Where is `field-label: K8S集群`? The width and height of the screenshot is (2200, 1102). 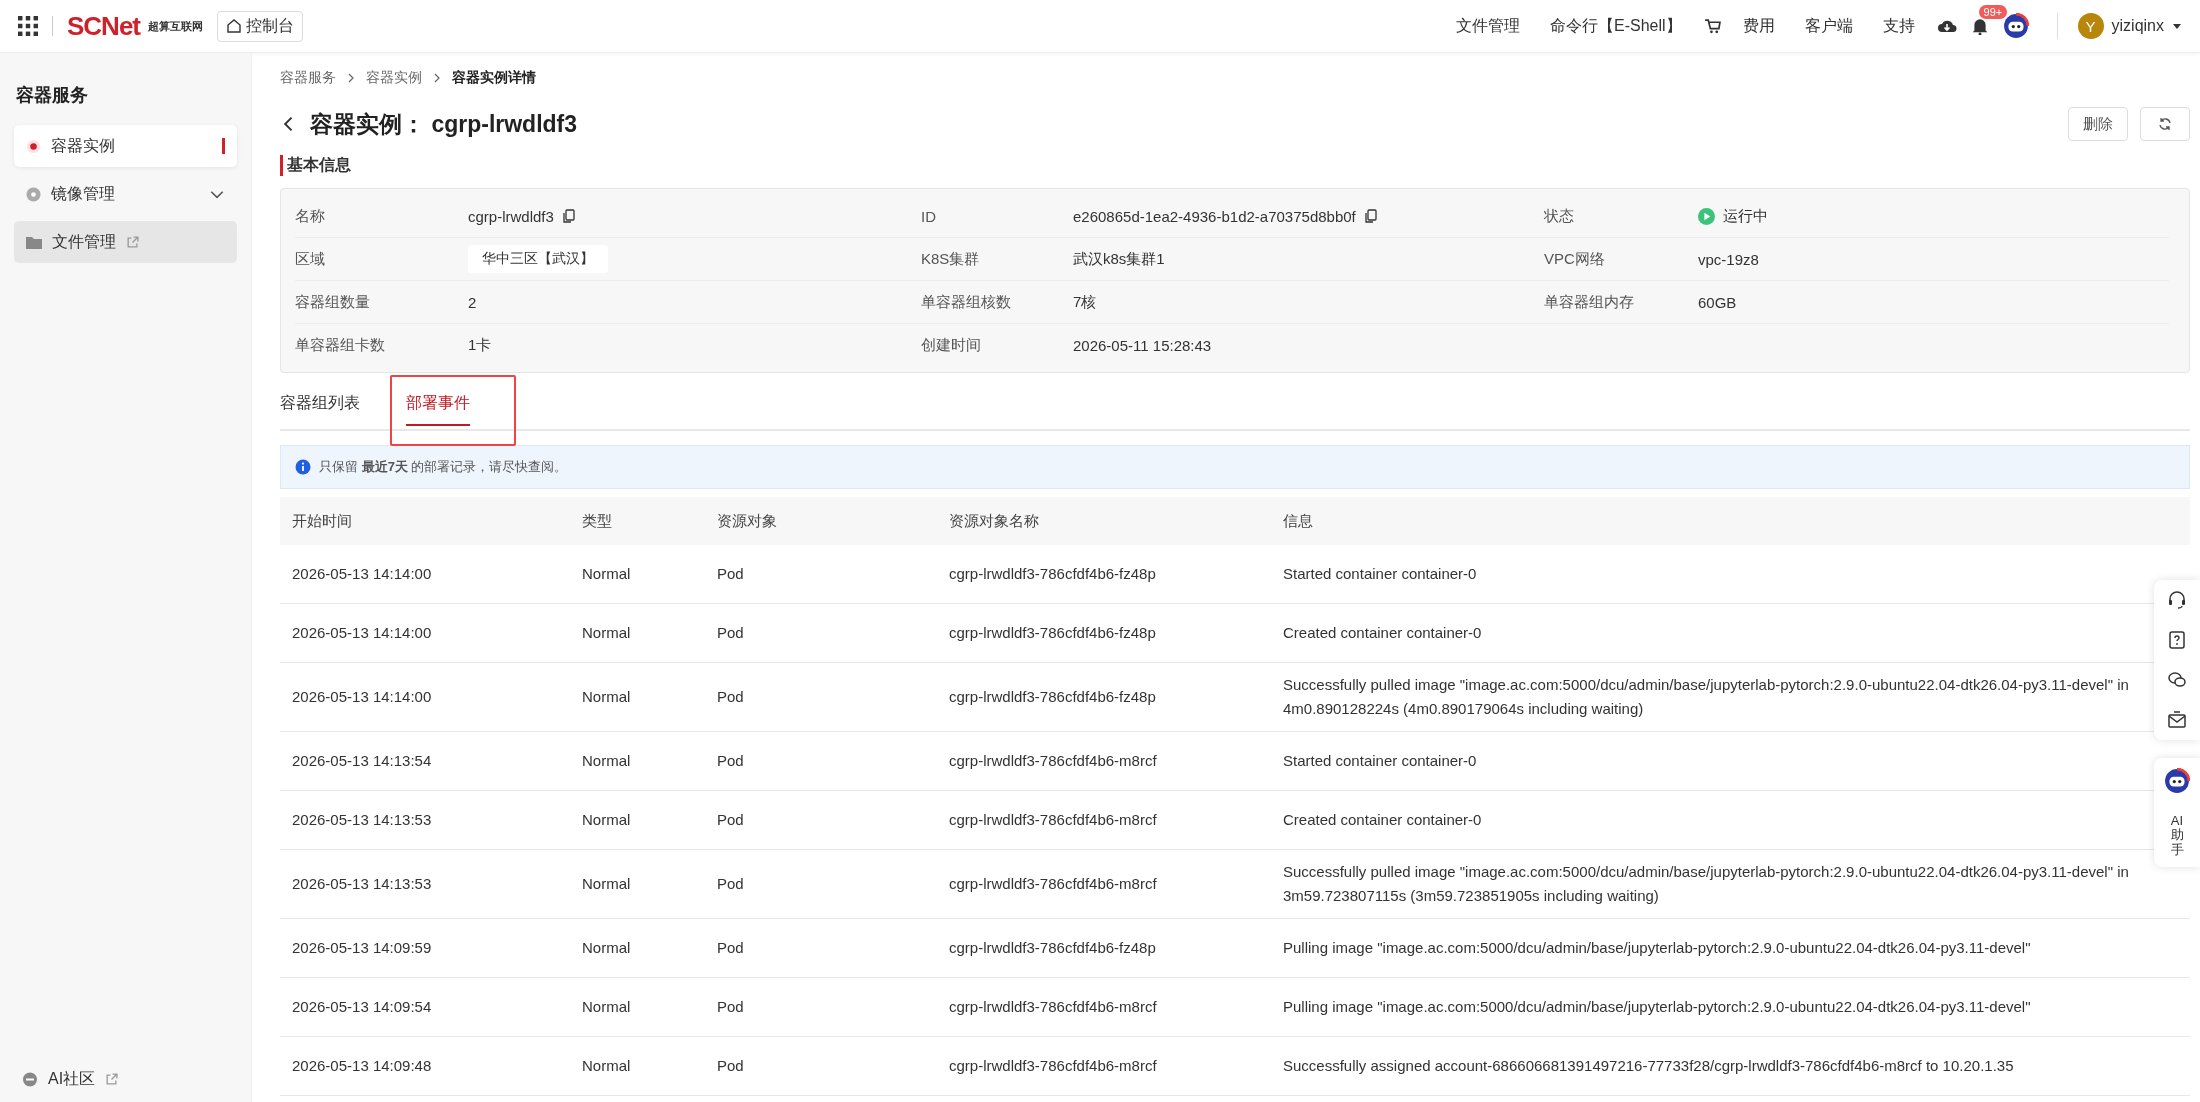 field-label: K8S集群 is located at coordinates (950, 259).